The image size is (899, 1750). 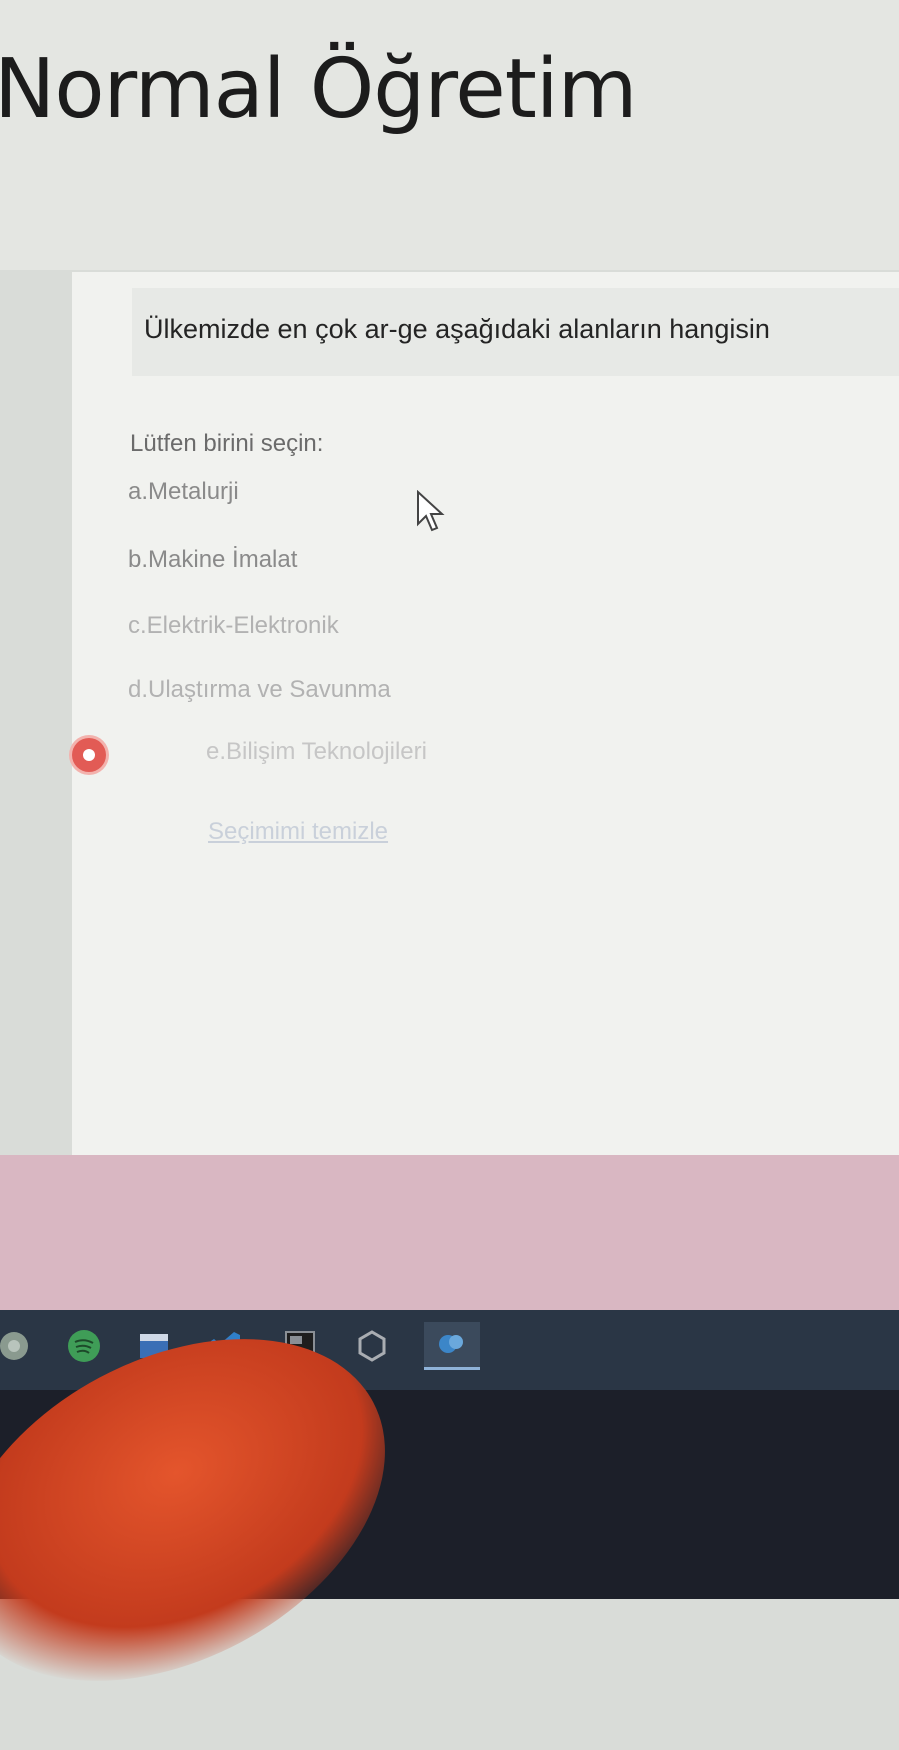 What do you see at coordinates (319, 89) in the screenshot?
I see `page-title: Normal Öğretim` at bounding box center [319, 89].